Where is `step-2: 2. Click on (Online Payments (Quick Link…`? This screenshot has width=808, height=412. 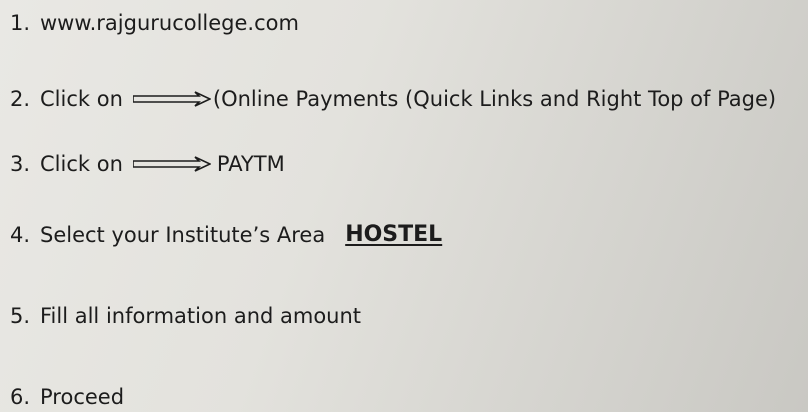 step-2: 2. Click on (Online Payments (Quick Link… is located at coordinates (393, 99).